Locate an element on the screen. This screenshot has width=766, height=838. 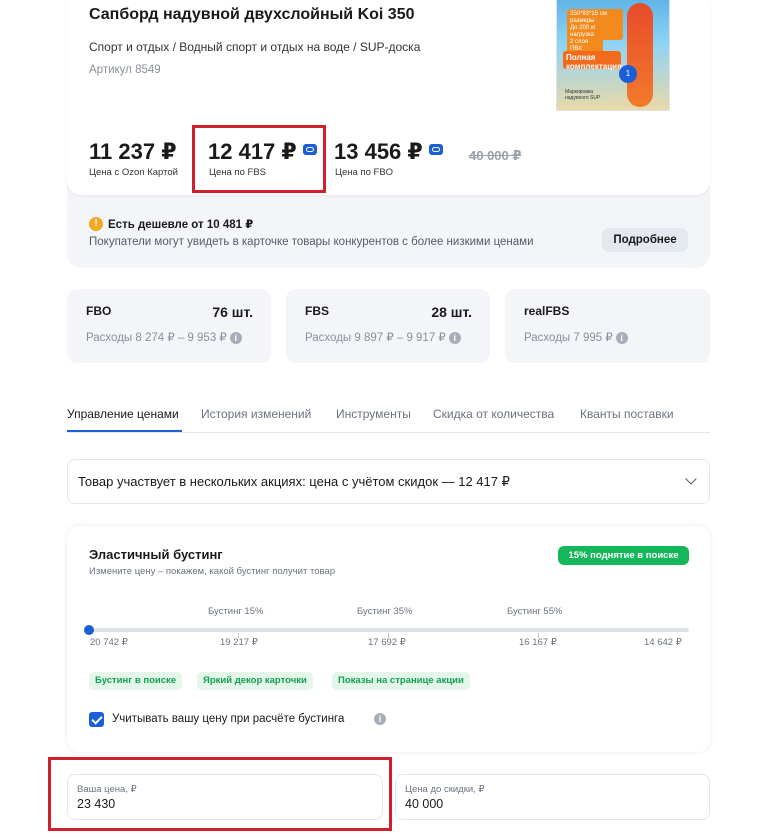
tab-tools: Инструменты is located at coordinates (373, 414).